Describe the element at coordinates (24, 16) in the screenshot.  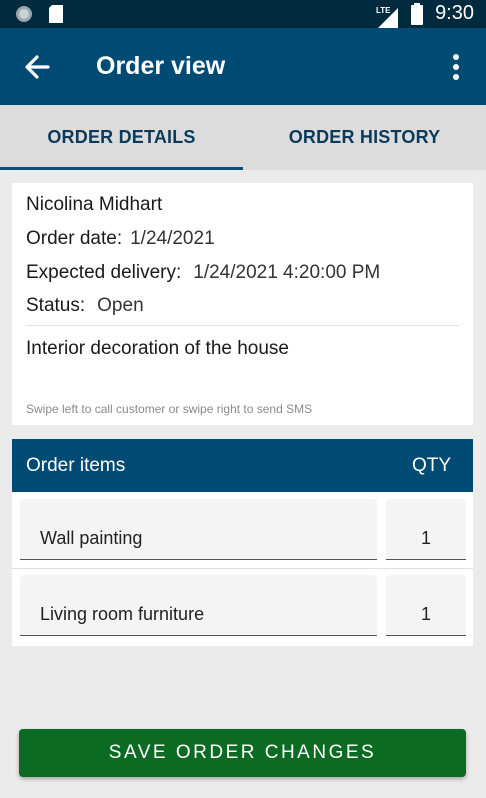
I see `notification-dot-icon` at that location.